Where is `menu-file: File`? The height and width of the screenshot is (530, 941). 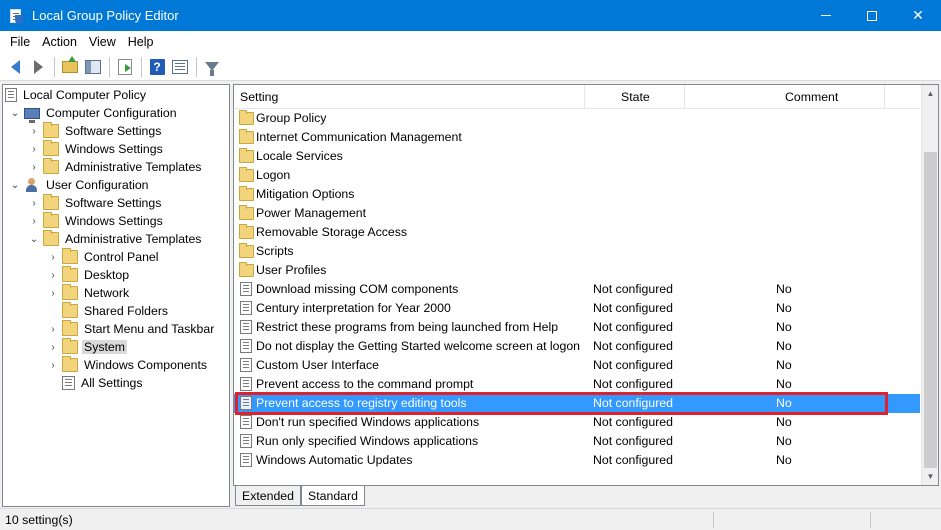 menu-file: File is located at coordinates (20, 42).